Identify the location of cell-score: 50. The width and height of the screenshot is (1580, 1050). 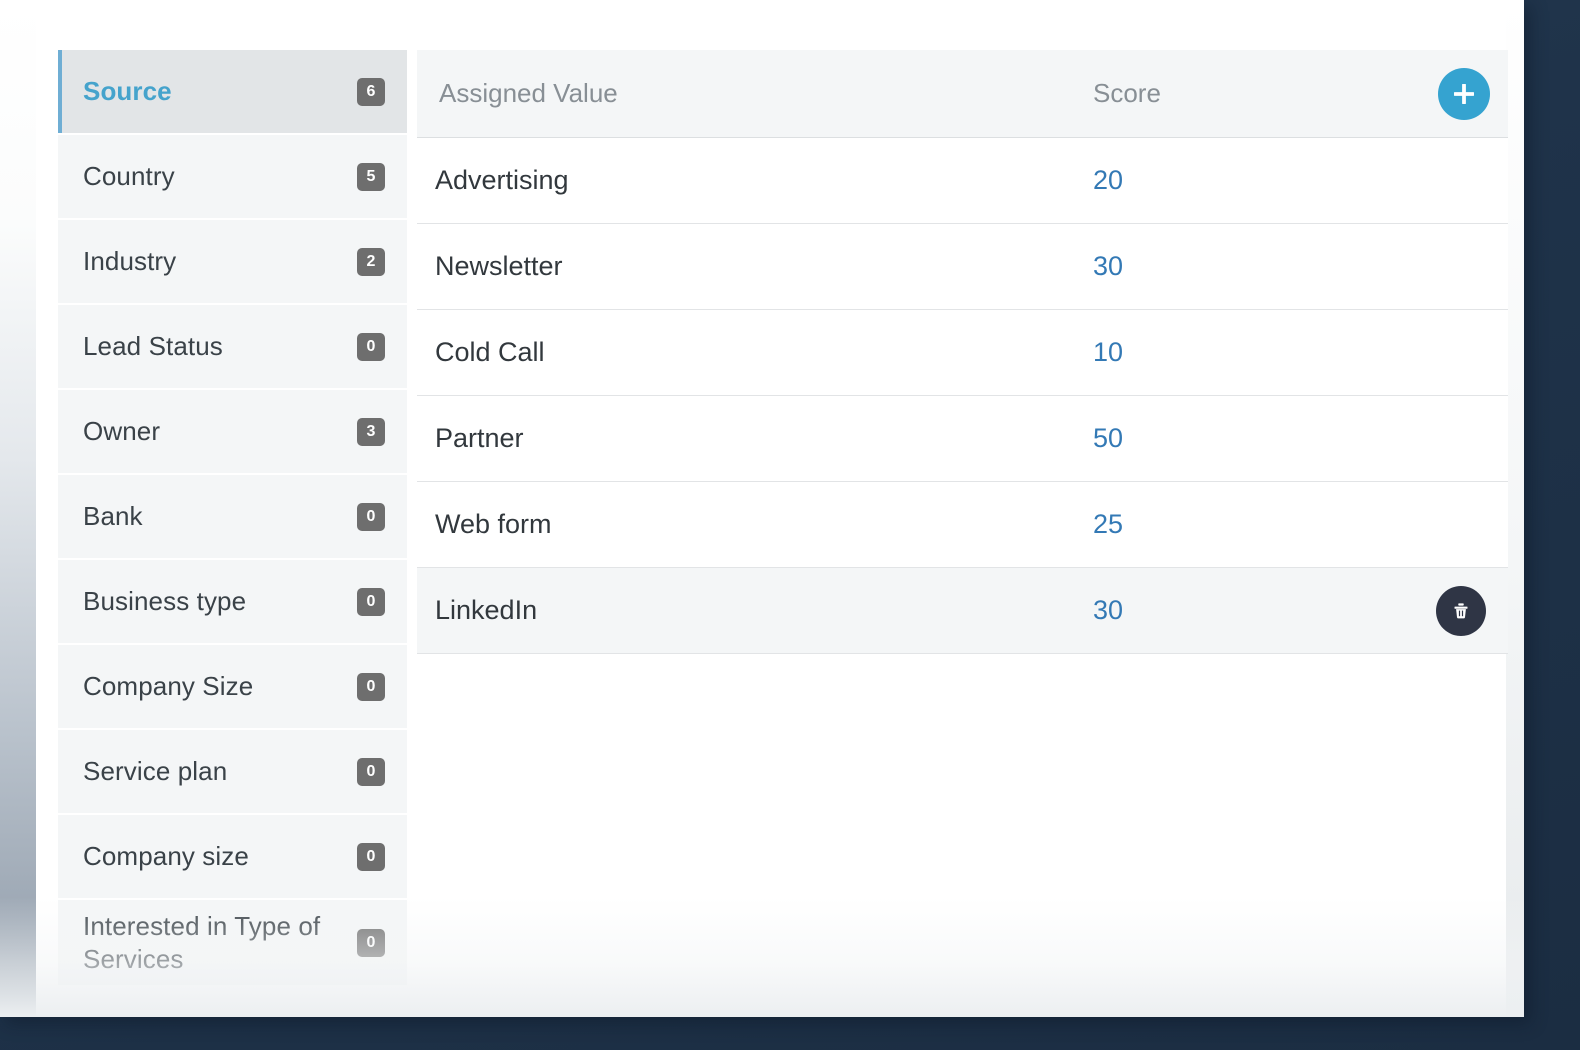
(1243, 438).